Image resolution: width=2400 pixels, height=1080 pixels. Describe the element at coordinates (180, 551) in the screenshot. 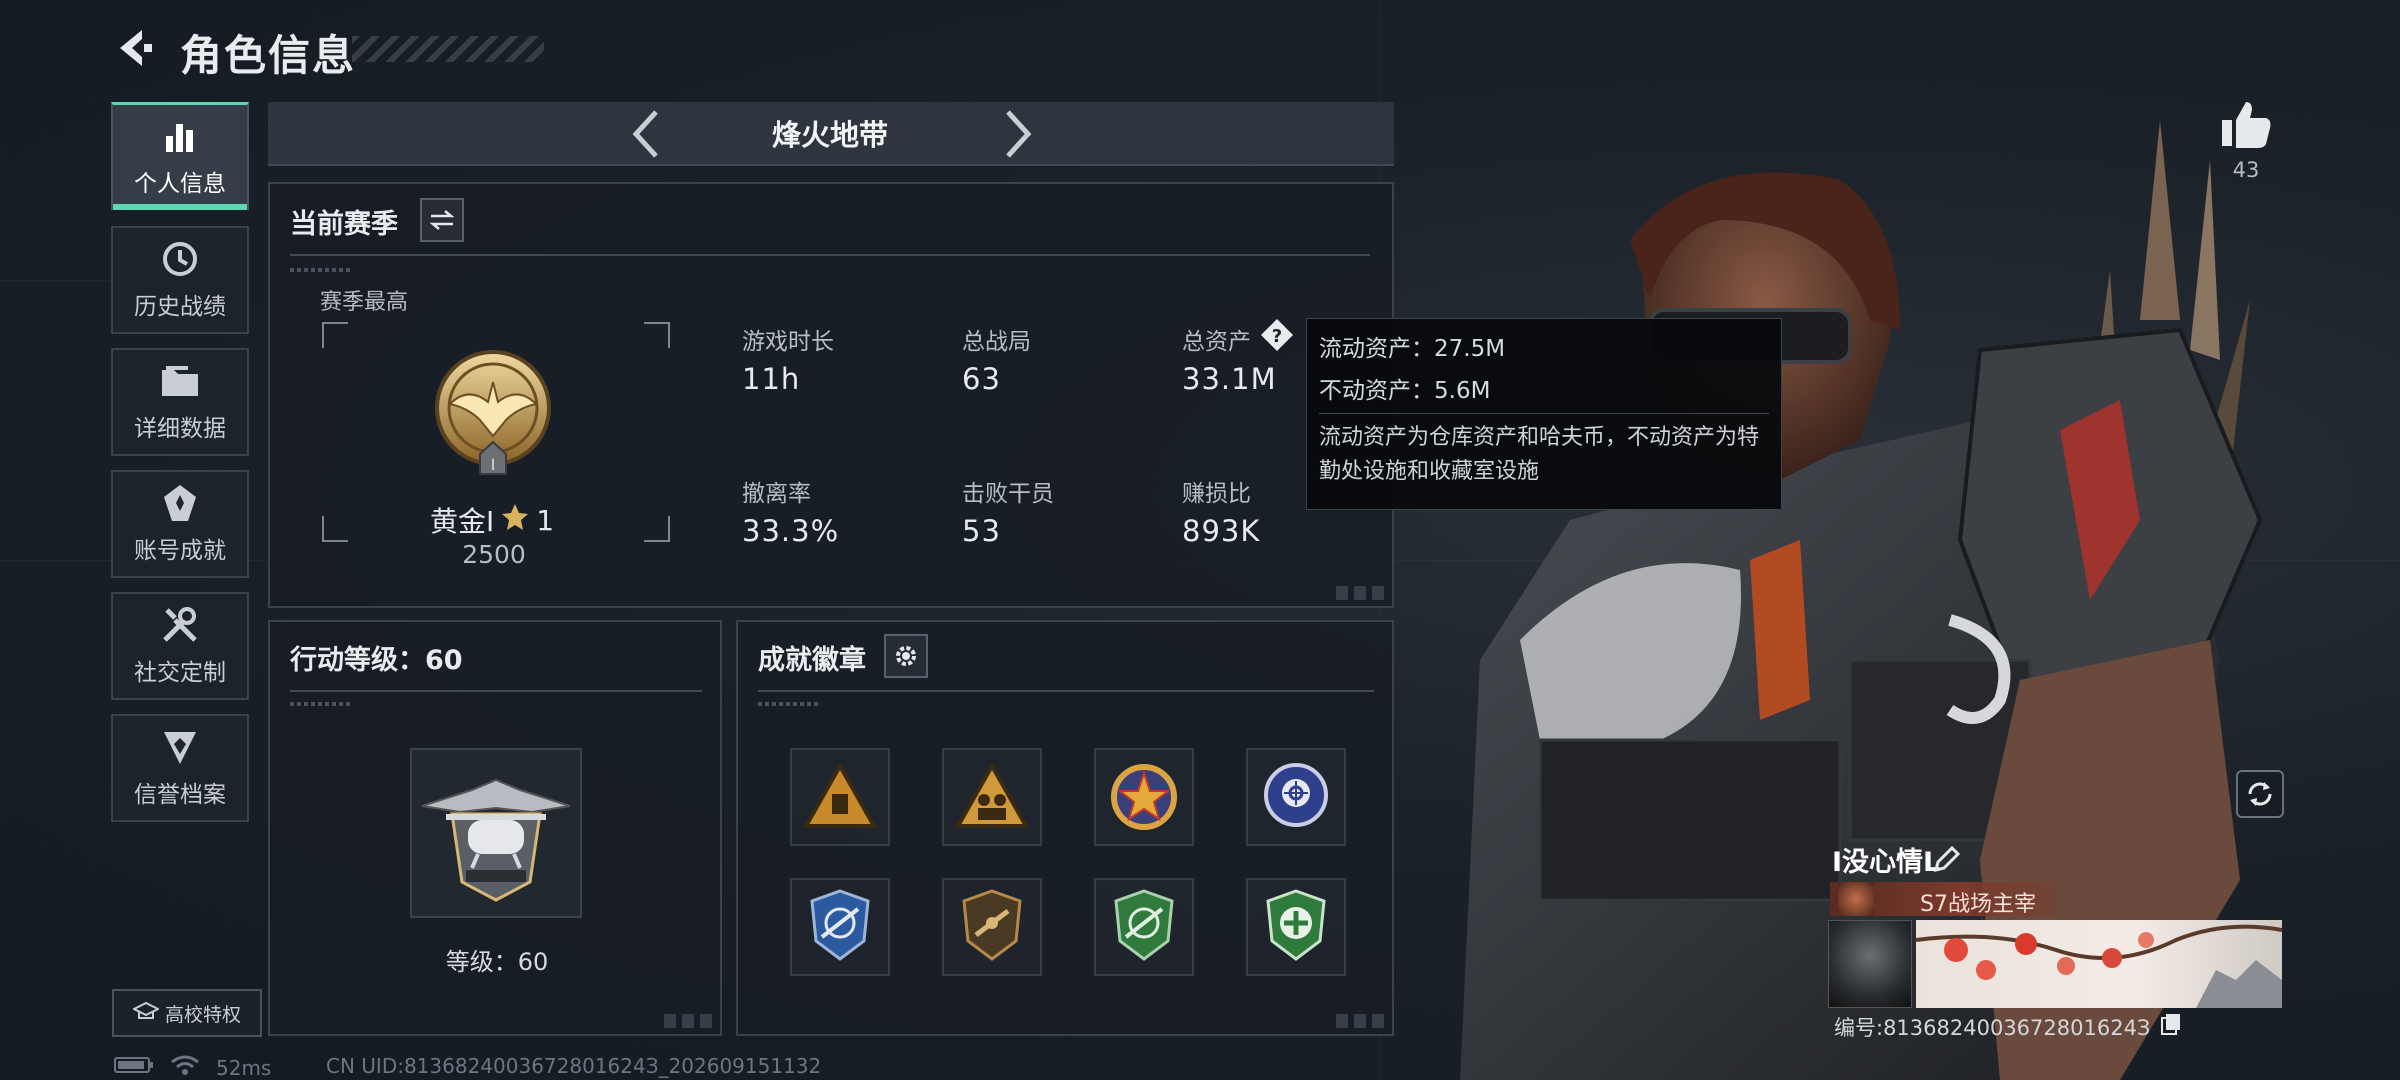

I see `sidebar-item-label: 账号成就` at that location.